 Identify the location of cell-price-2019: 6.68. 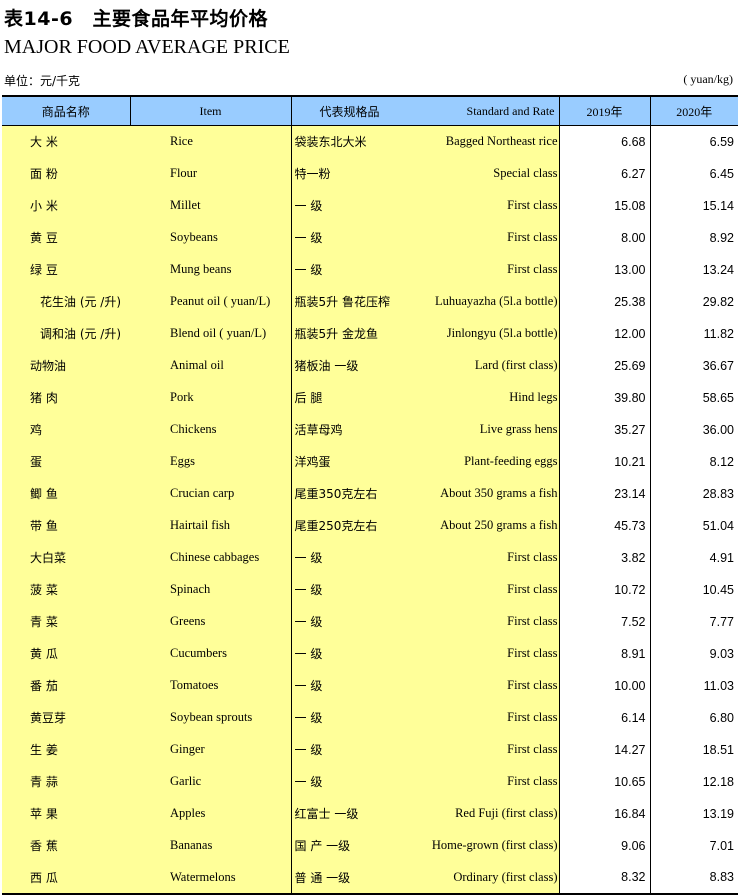
(604, 141).